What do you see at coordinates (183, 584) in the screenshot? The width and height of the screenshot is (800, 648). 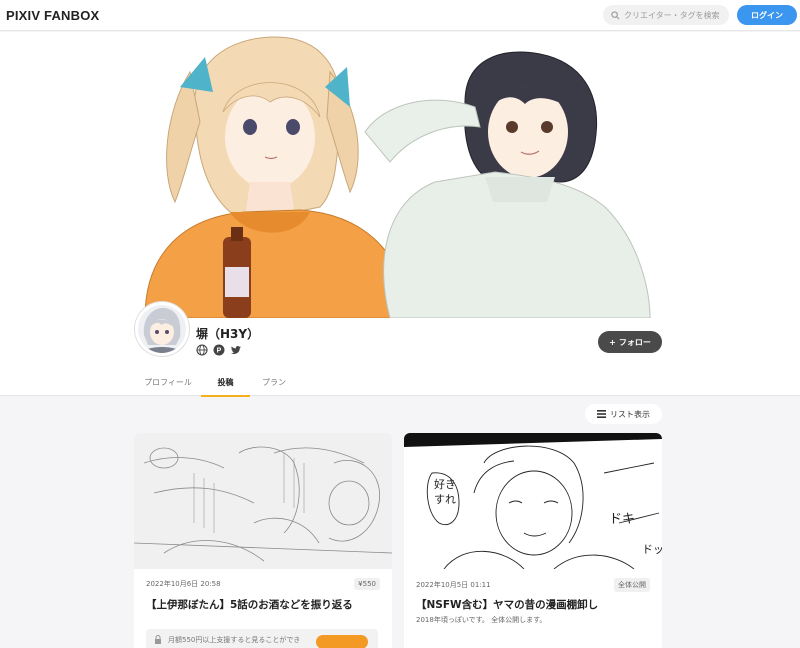 I see `post-date: 2022年10月6日 20:58` at bounding box center [183, 584].